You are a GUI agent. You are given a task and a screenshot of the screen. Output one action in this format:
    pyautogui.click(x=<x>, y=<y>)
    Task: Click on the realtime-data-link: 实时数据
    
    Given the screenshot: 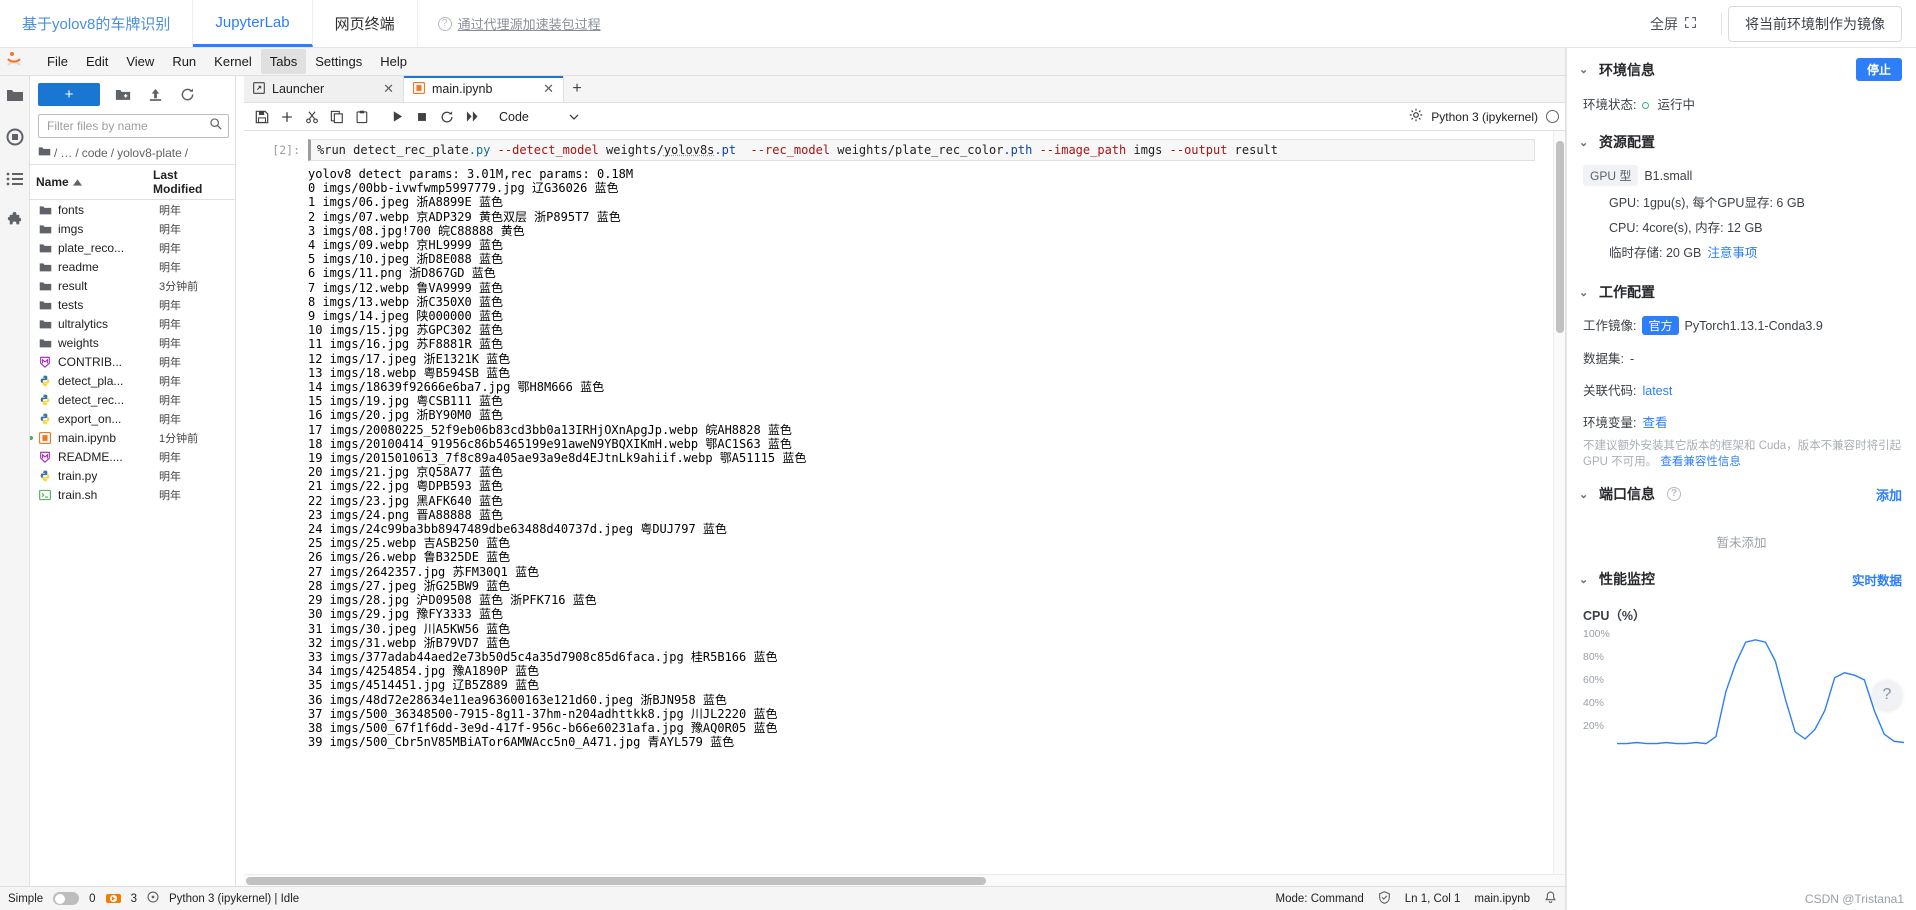 What is the action you would take?
    pyautogui.click(x=1877, y=579)
    